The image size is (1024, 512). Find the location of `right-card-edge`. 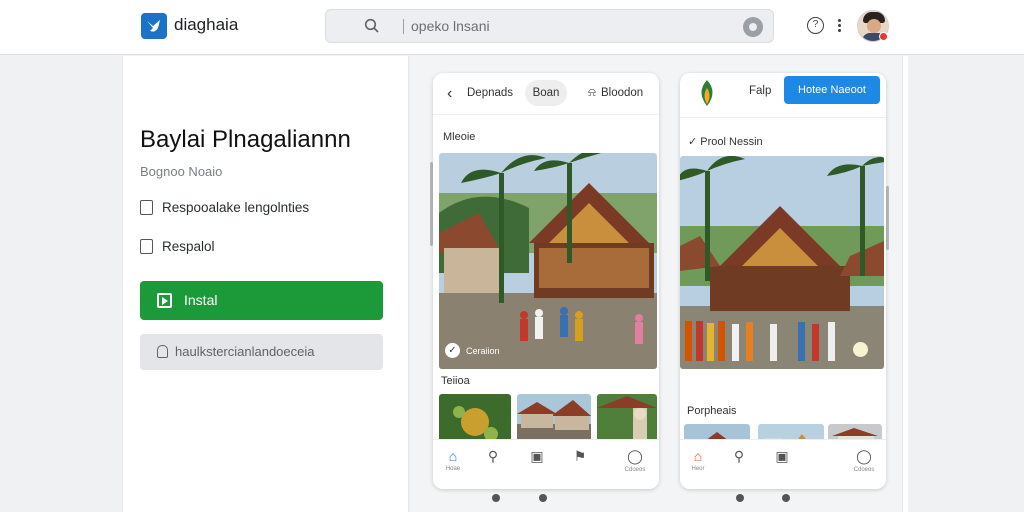

right-card-edge is located at coordinates (905, 284).